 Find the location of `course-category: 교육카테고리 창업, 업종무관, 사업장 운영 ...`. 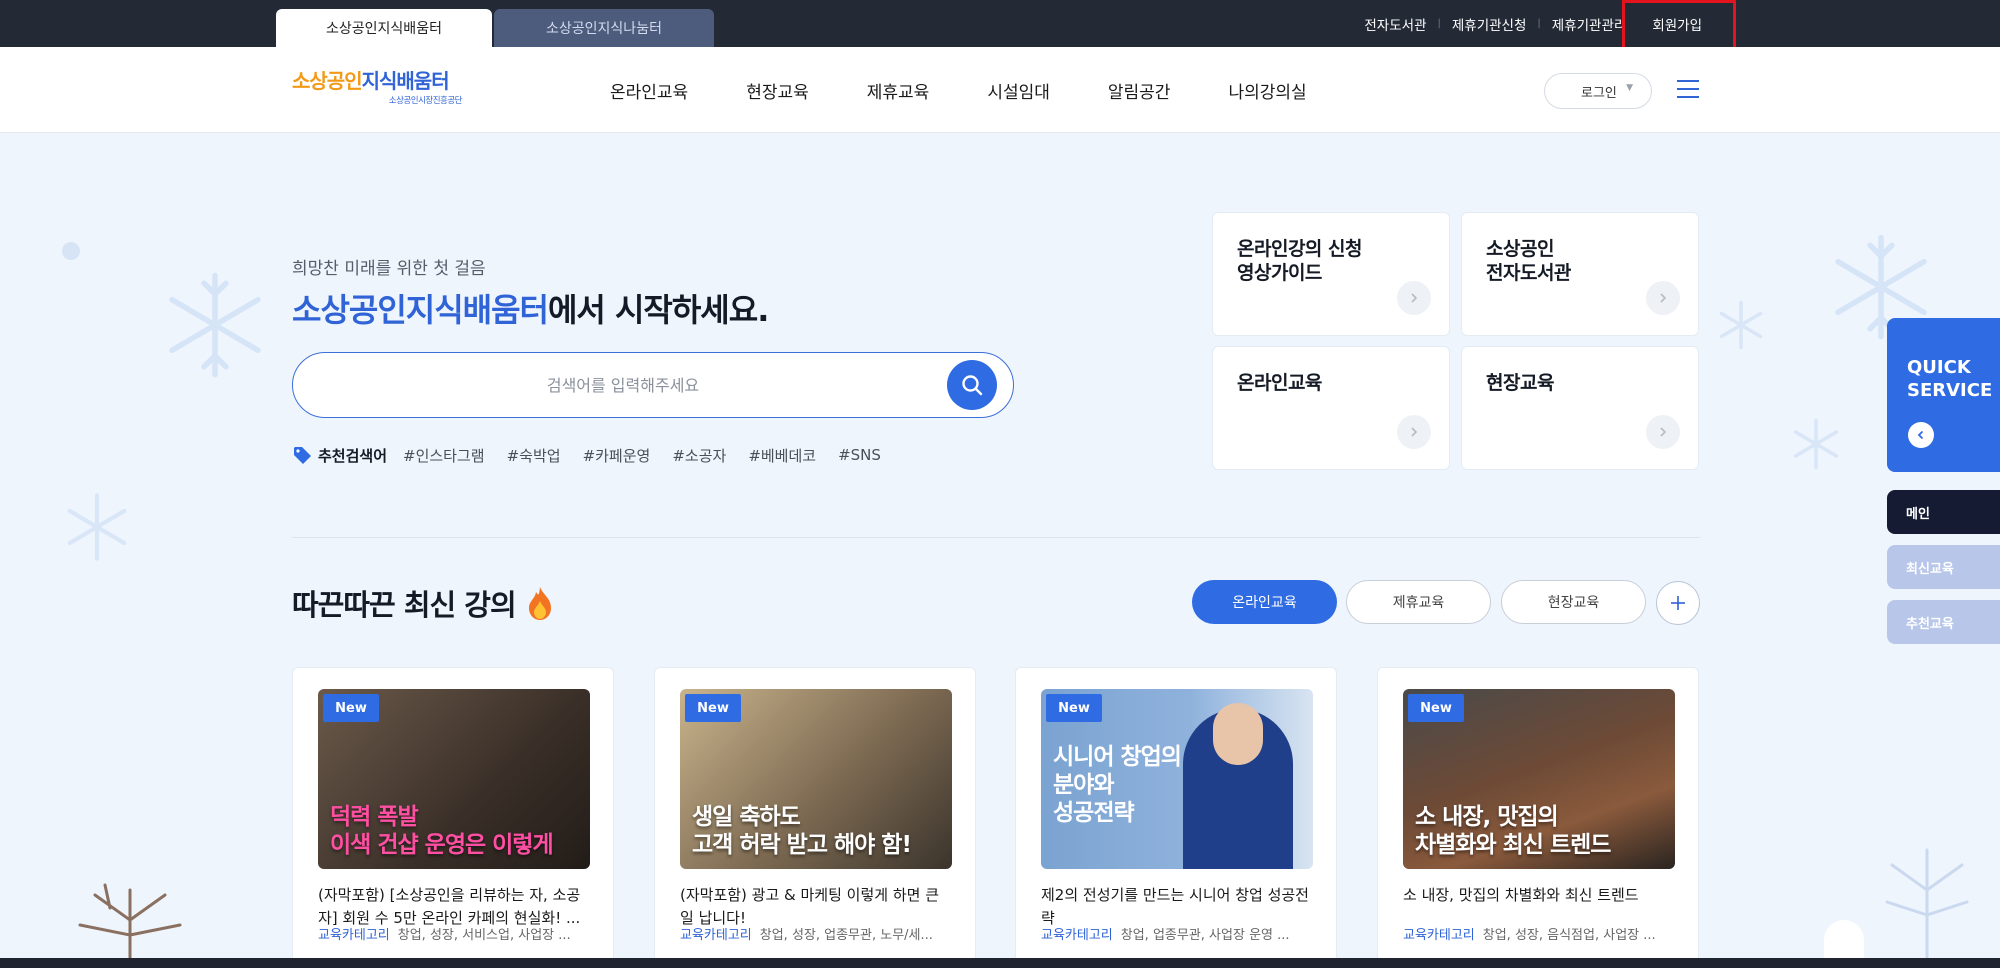

course-category: 교육카테고리 창업, 업종무관, 사업장 운영 ... is located at coordinates (1181, 933).